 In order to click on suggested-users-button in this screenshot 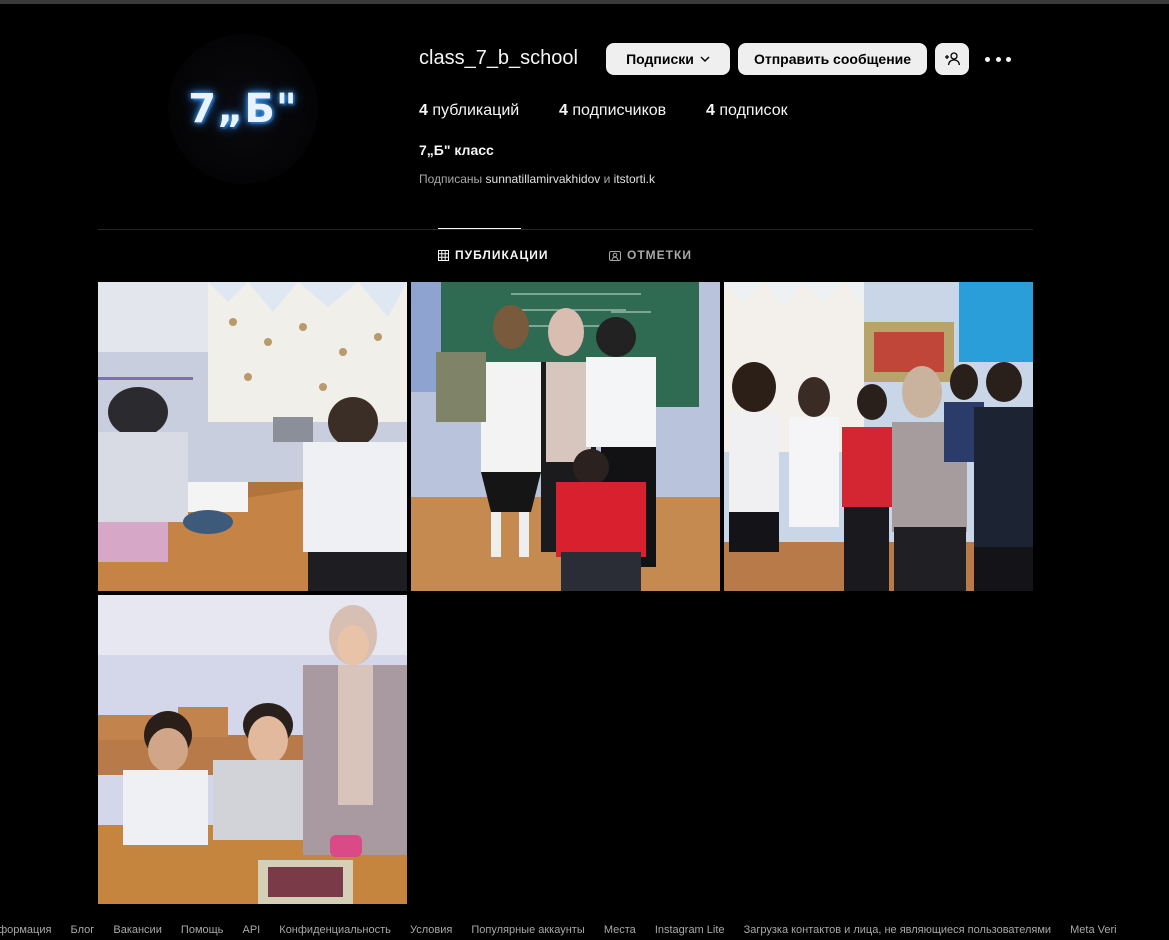, I will do `click(952, 59)`.